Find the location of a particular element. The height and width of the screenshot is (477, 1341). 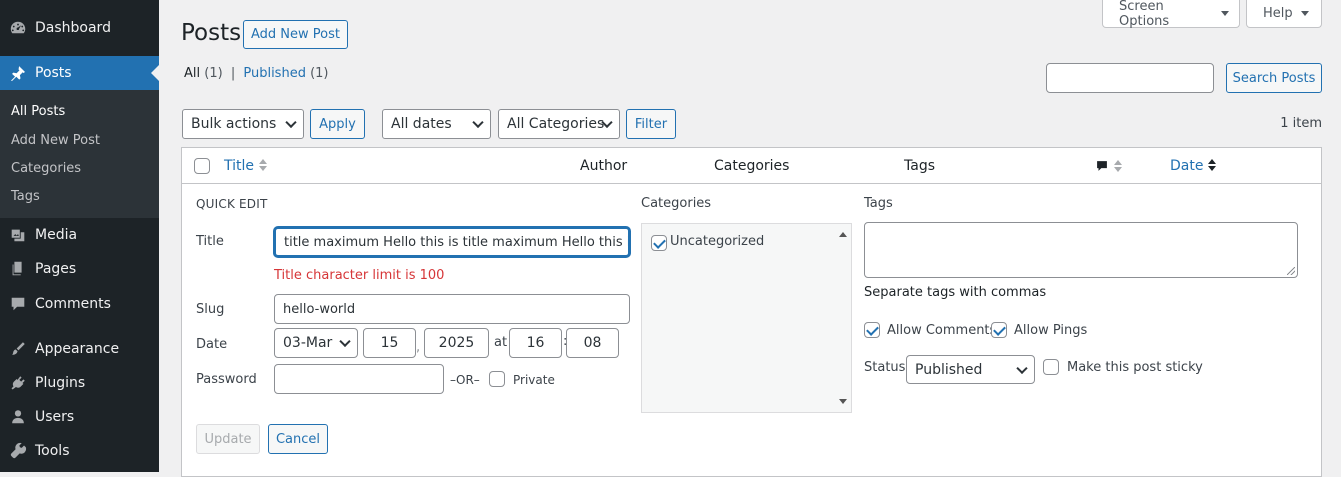

column-comments-header is located at coordinates (1108, 167).